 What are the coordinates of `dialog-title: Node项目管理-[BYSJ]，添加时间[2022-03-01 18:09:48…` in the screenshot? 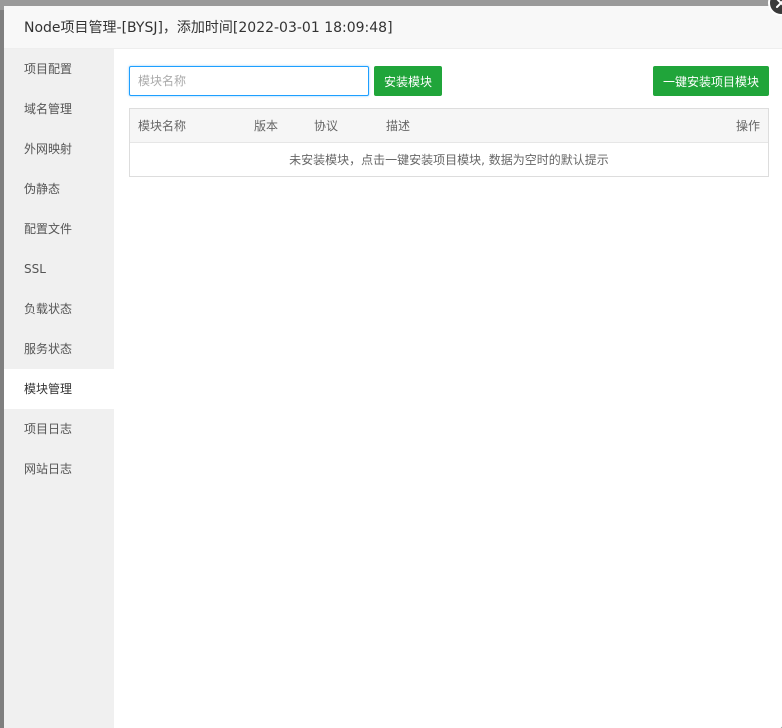 It's located at (208, 28).